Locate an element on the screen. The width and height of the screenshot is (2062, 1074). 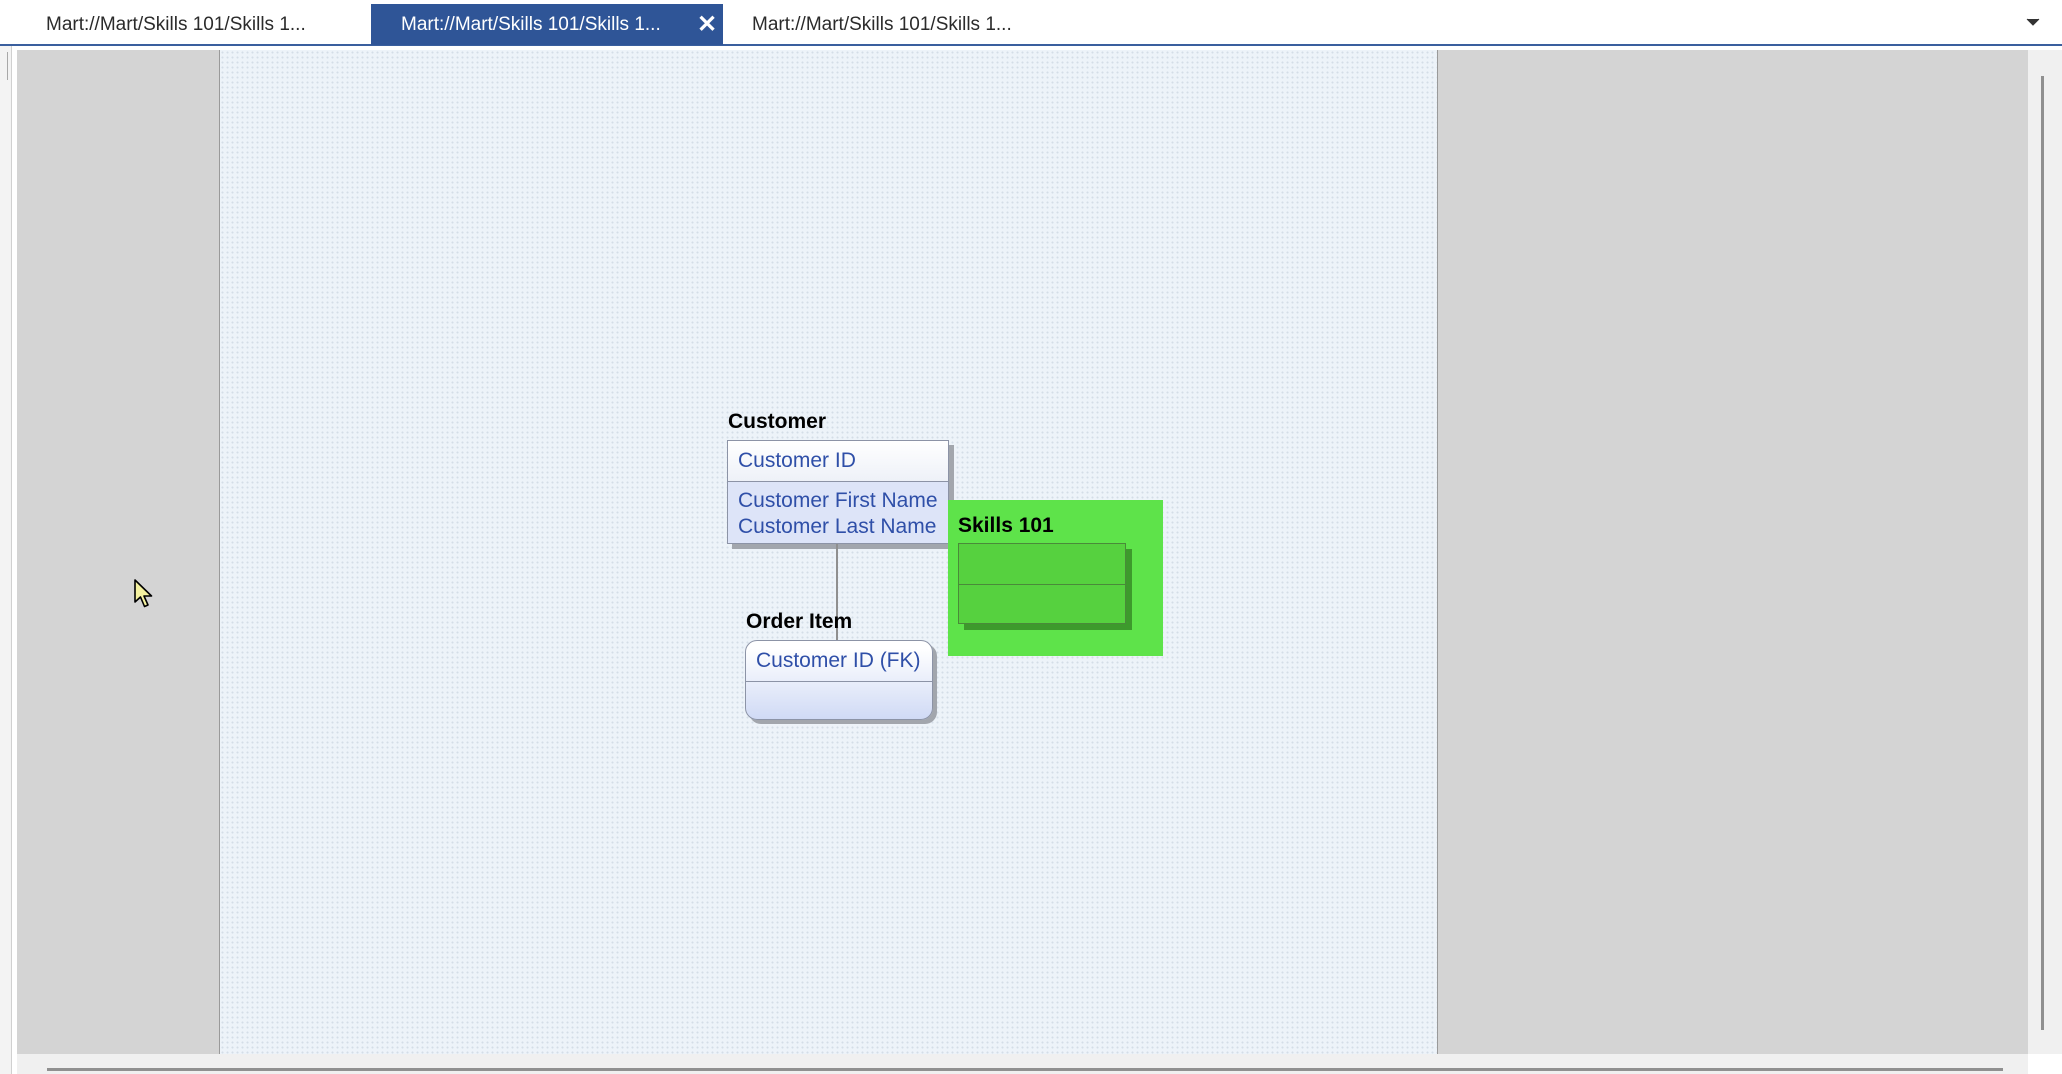
tab-document-2-active: Mart://Mart/Skills 101/Skills 1... ✕ is located at coordinates (547, 24).